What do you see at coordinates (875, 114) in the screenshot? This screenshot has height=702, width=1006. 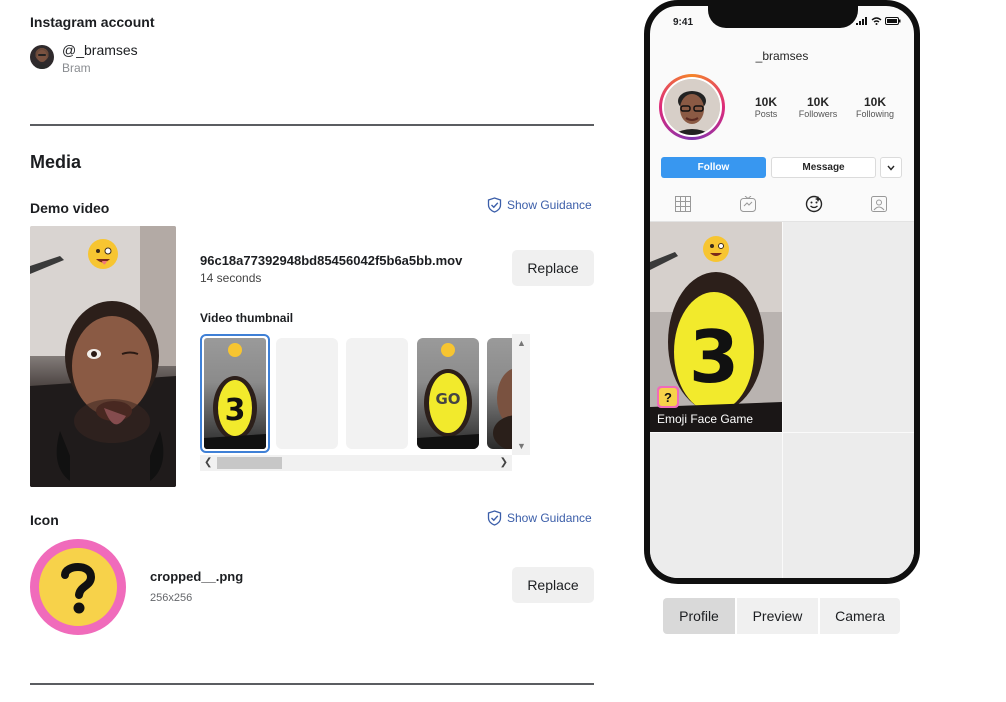 I see `ig-stat-label: Following` at bounding box center [875, 114].